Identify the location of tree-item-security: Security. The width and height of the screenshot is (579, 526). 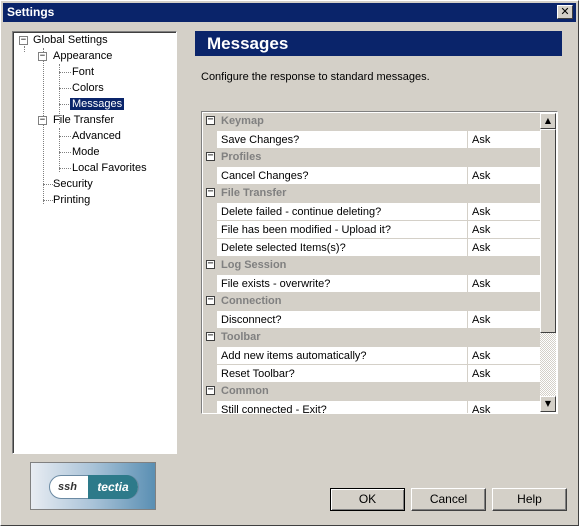
(73, 184).